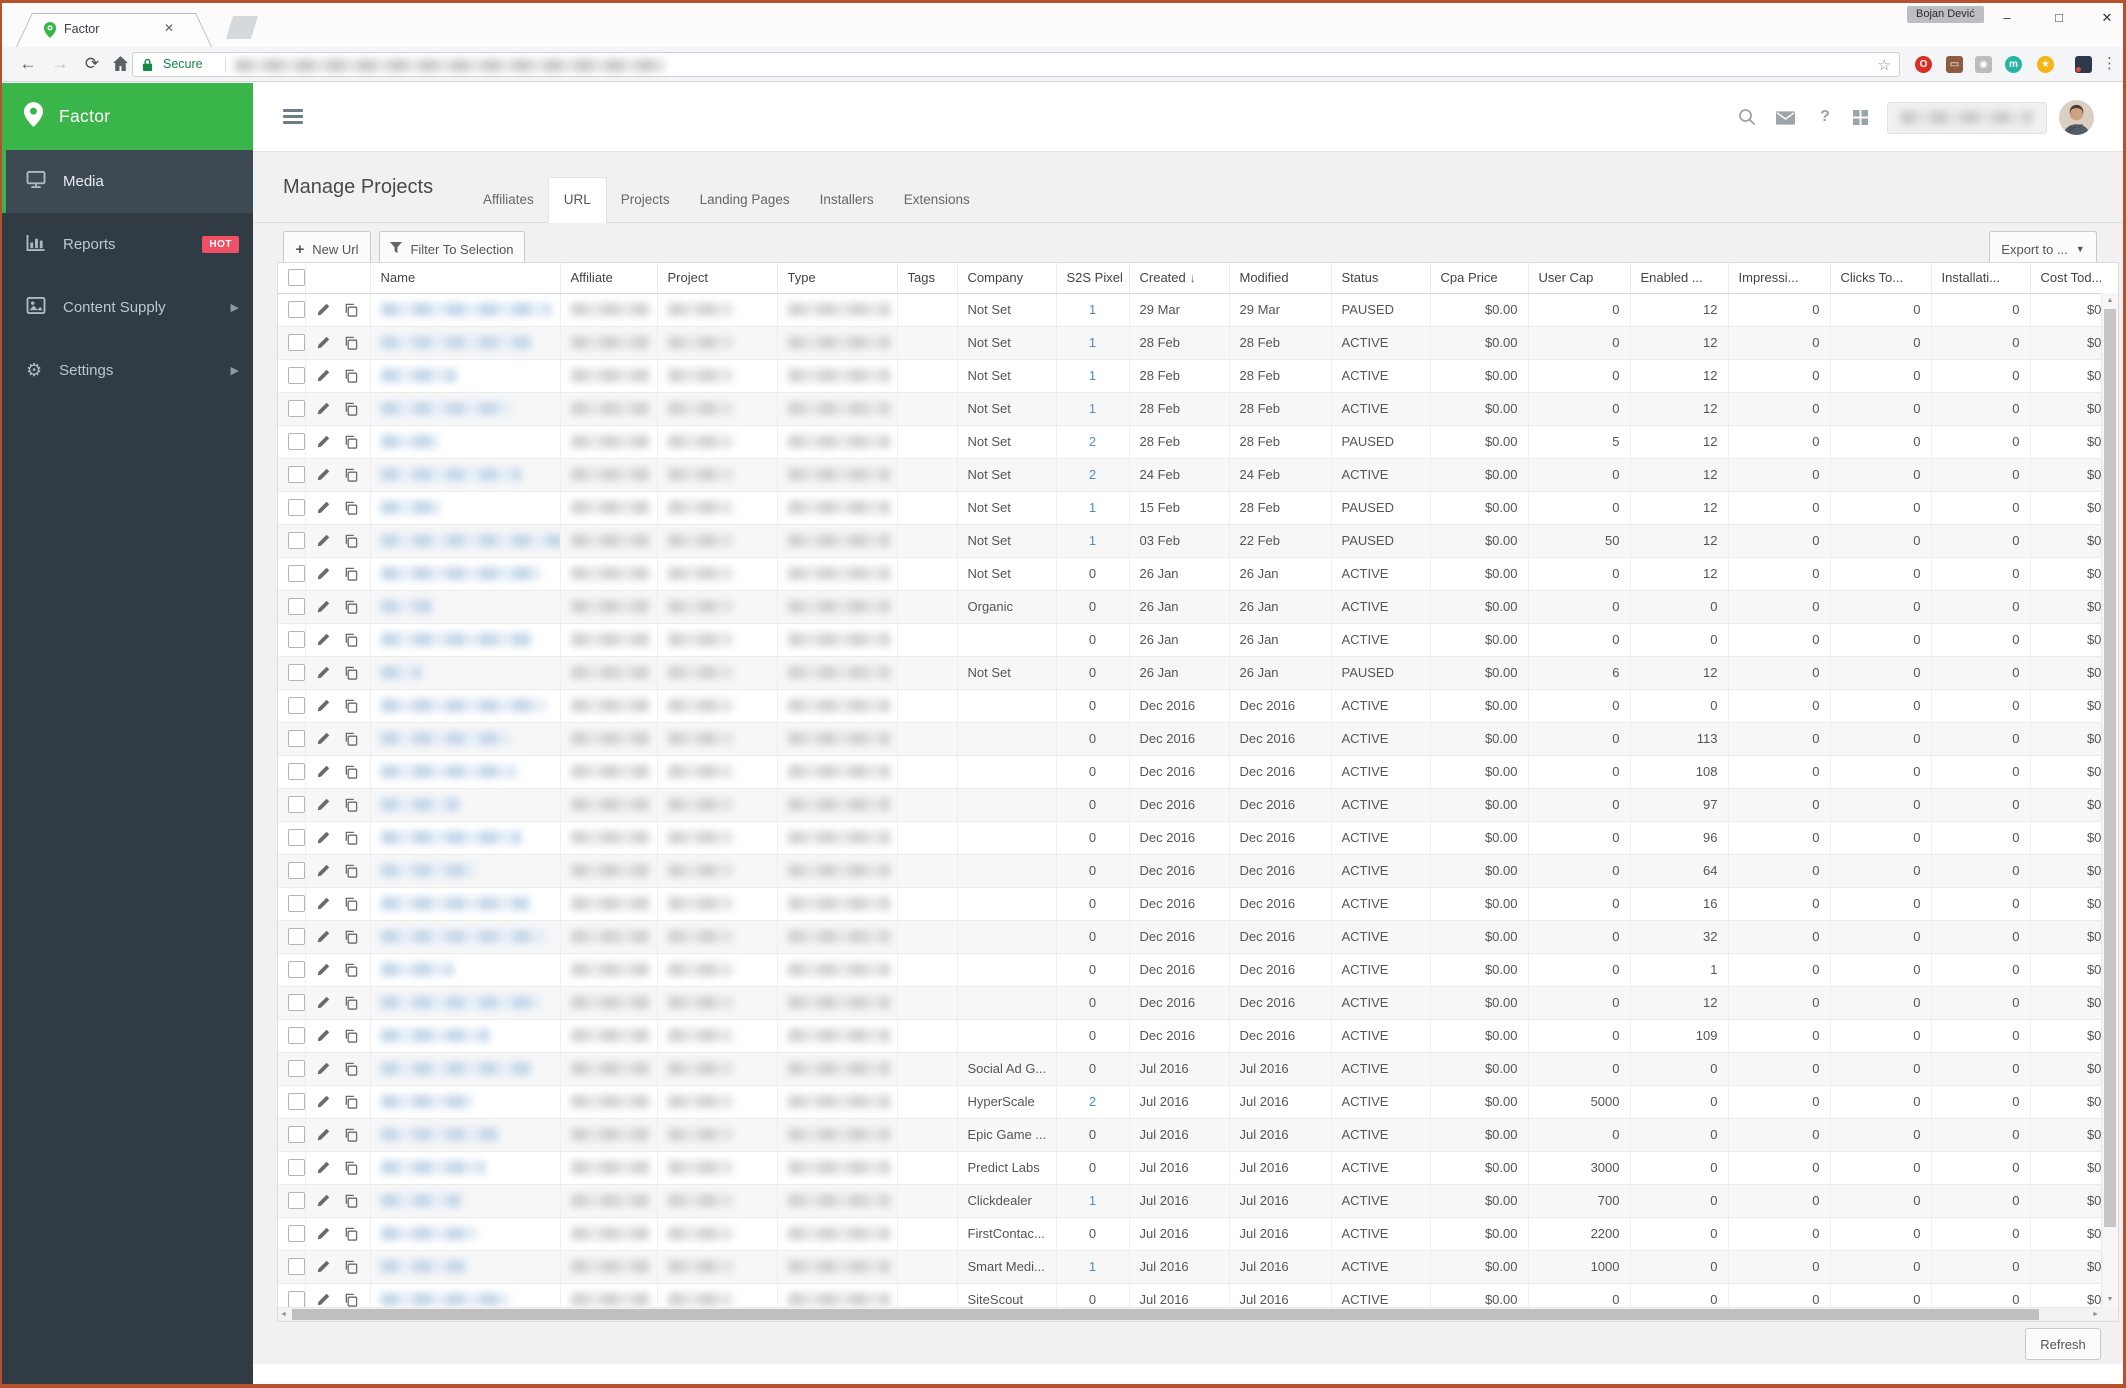 The width and height of the screenshot is (2126, 1388). Describe the element at coordinates (1092, 1101) in the screenshot. I see `s2s-pixel-link: 2` at that location.